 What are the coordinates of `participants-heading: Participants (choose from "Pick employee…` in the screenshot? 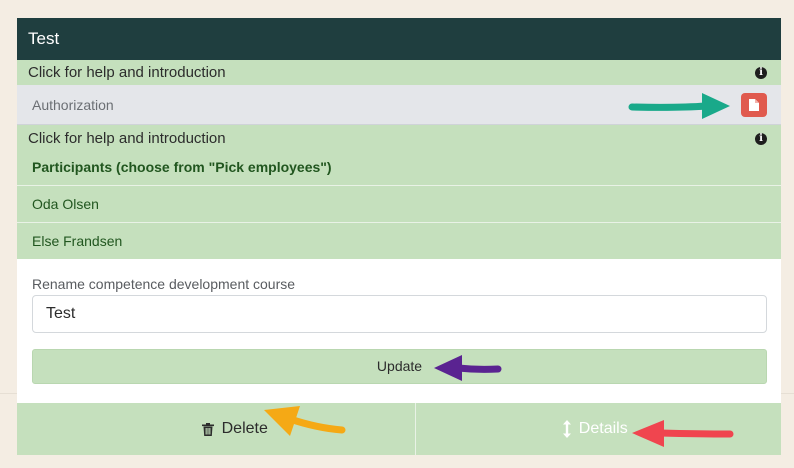 It's located at (399, 169).